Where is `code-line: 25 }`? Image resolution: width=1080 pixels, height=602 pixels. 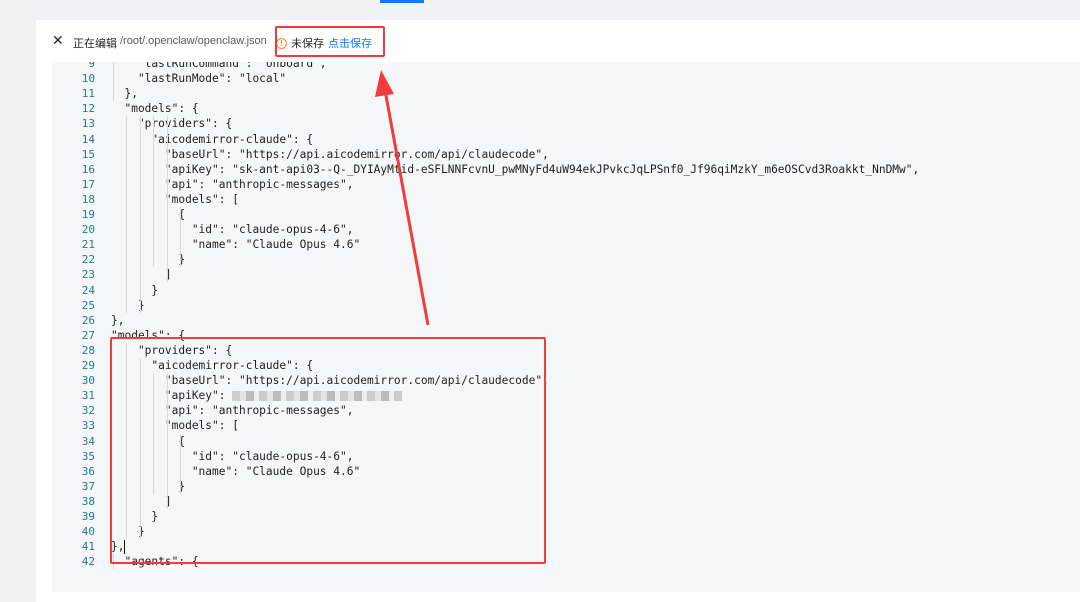
code-line: 25 } is located at coordinates (566, 305).